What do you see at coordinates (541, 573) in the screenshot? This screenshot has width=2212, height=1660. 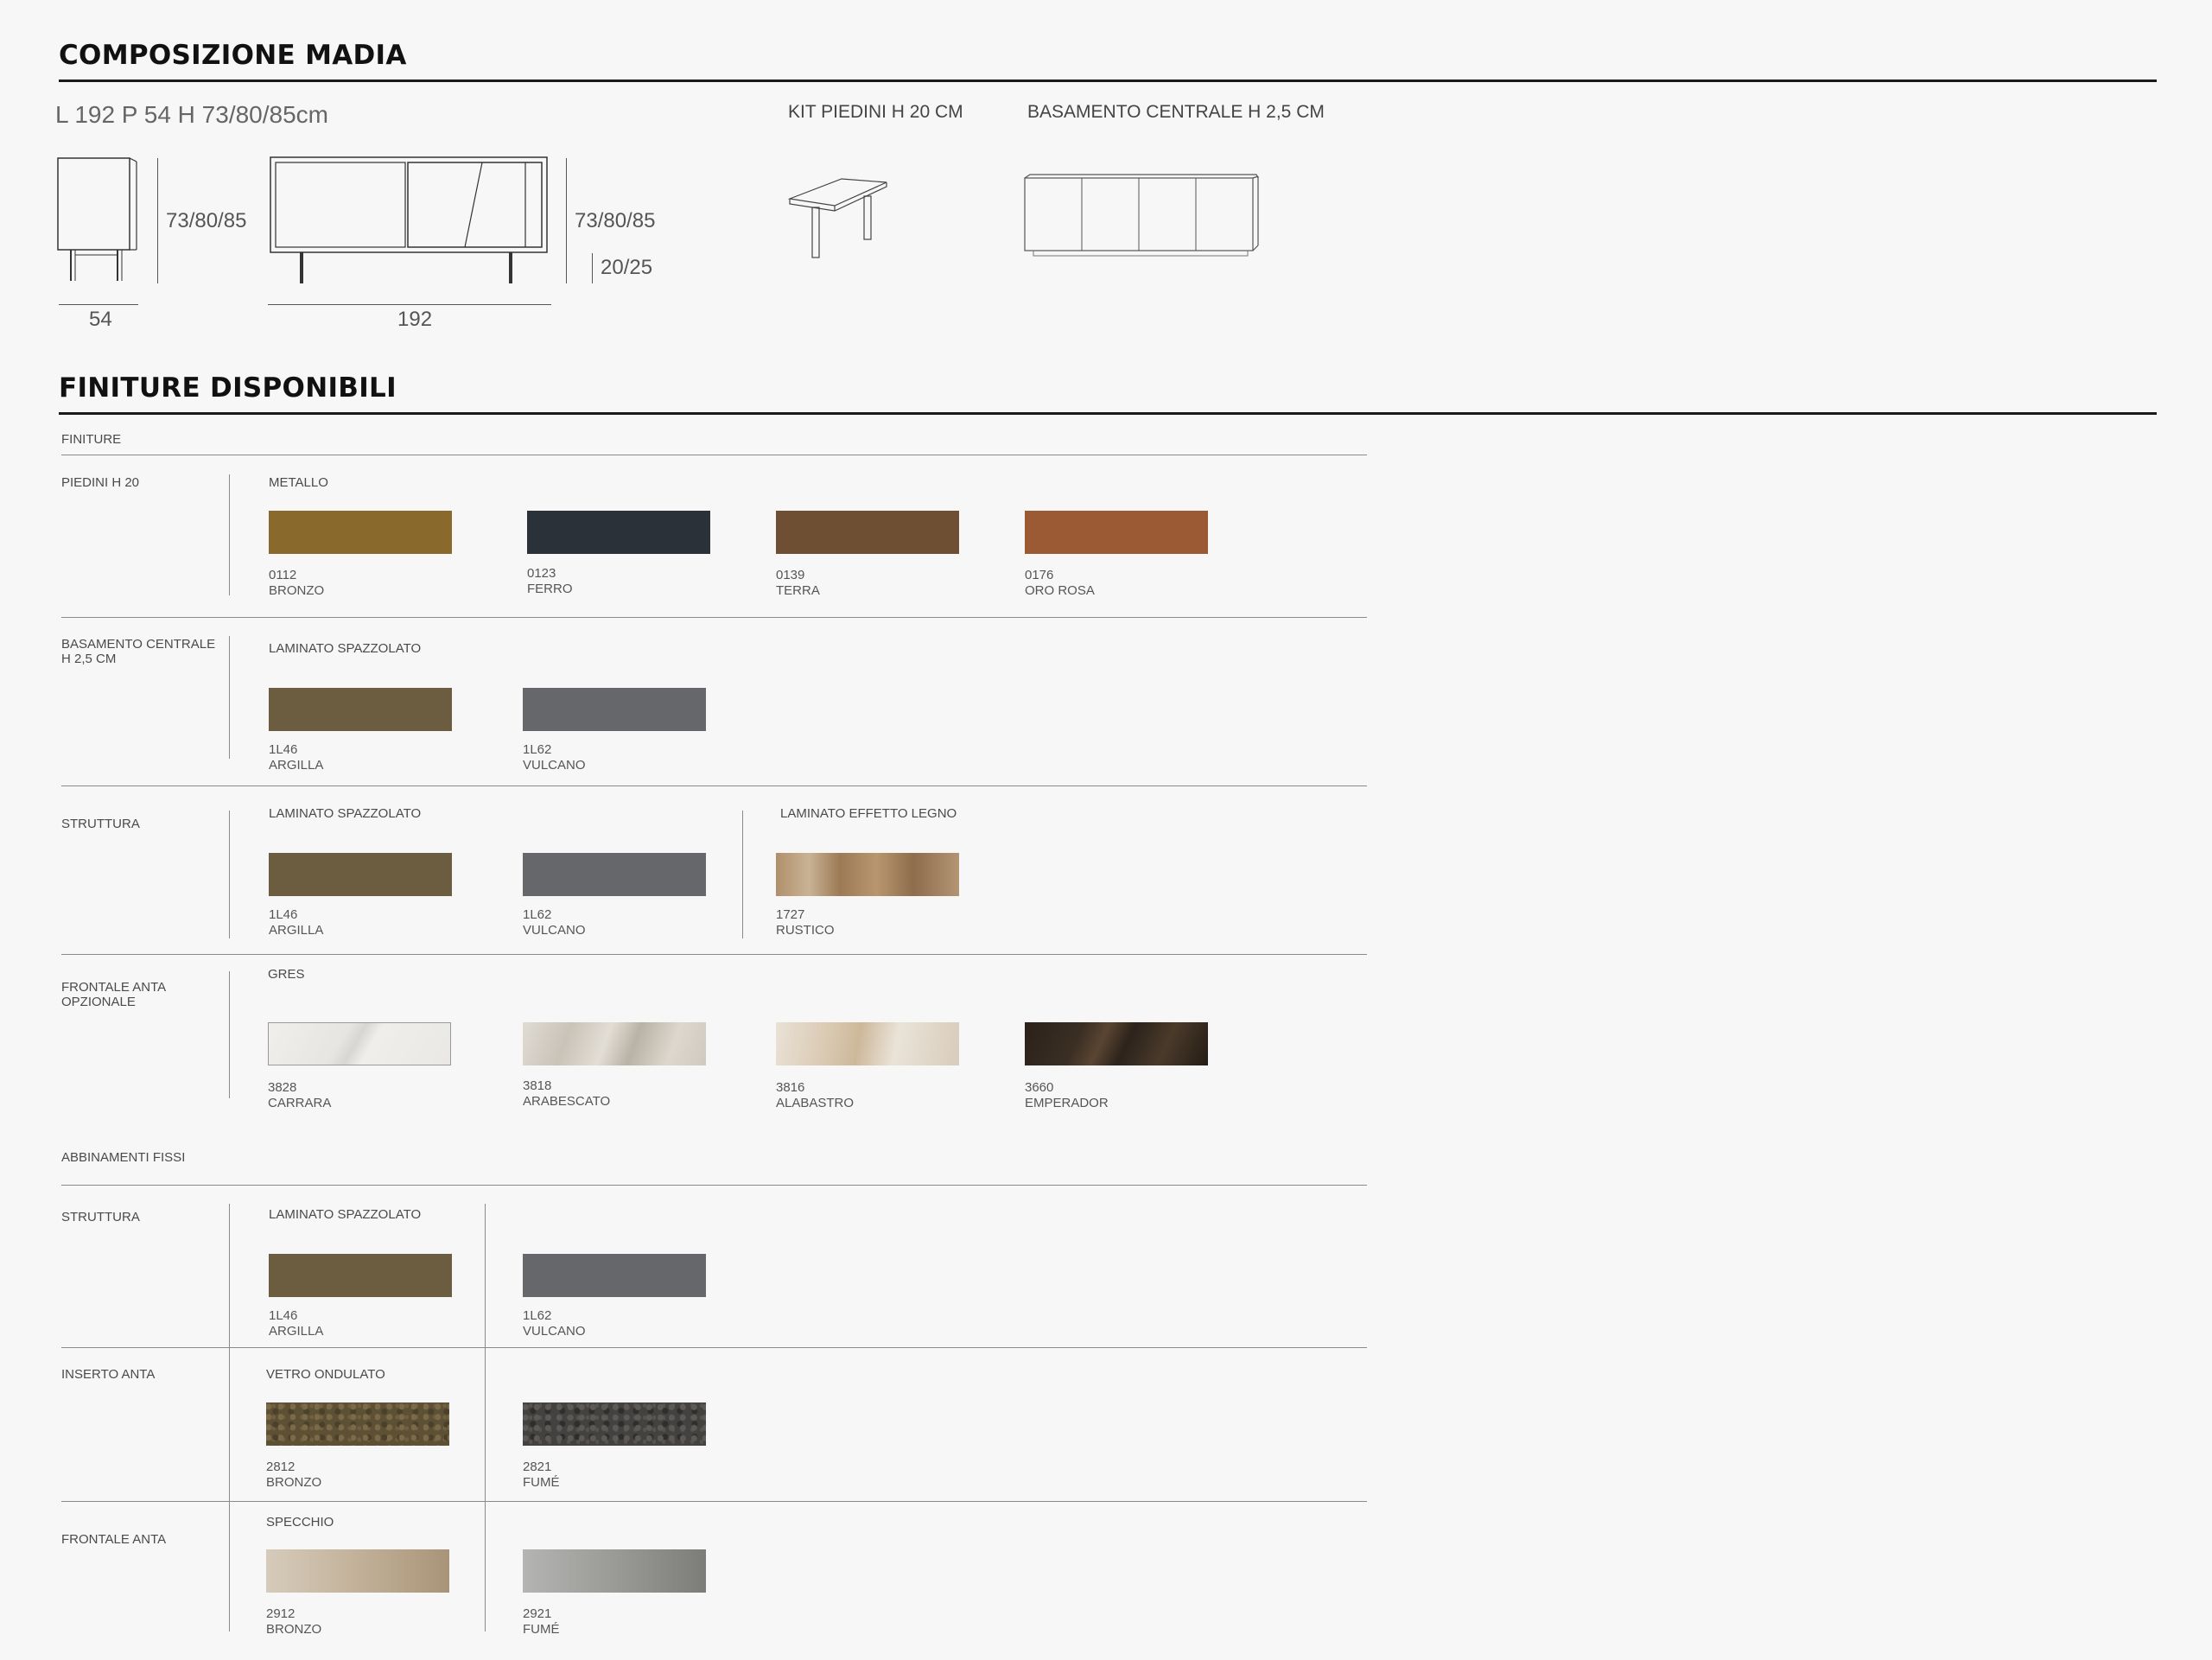 I see `swatch-code: 0123` at bounding box center [541, 573].